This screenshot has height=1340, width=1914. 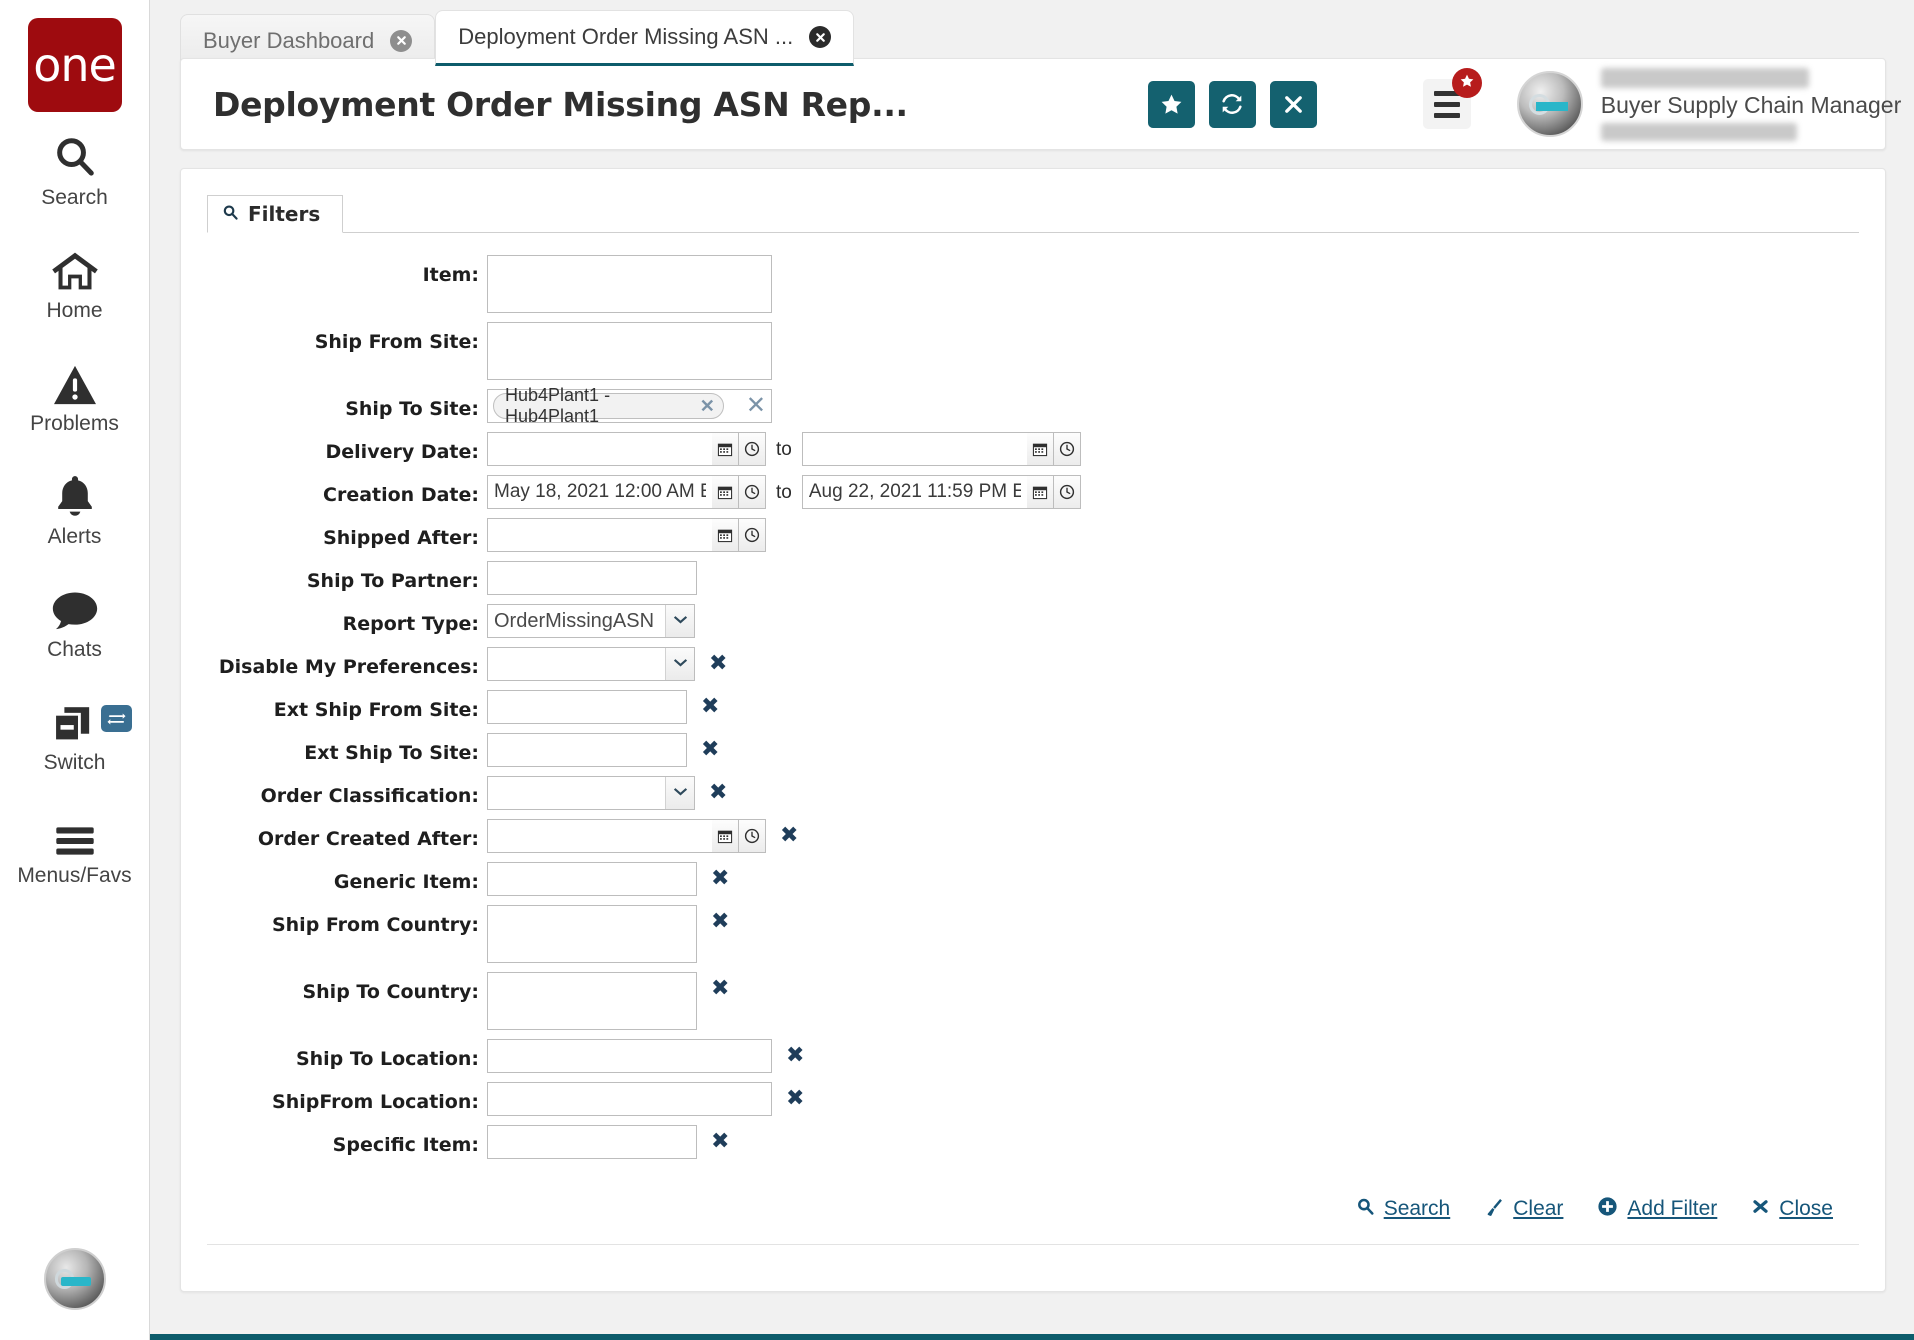 What do you see at coordinates (599, 836) in the screenshot?
I see `order-created-after-input` at bounding box center [599, 836].